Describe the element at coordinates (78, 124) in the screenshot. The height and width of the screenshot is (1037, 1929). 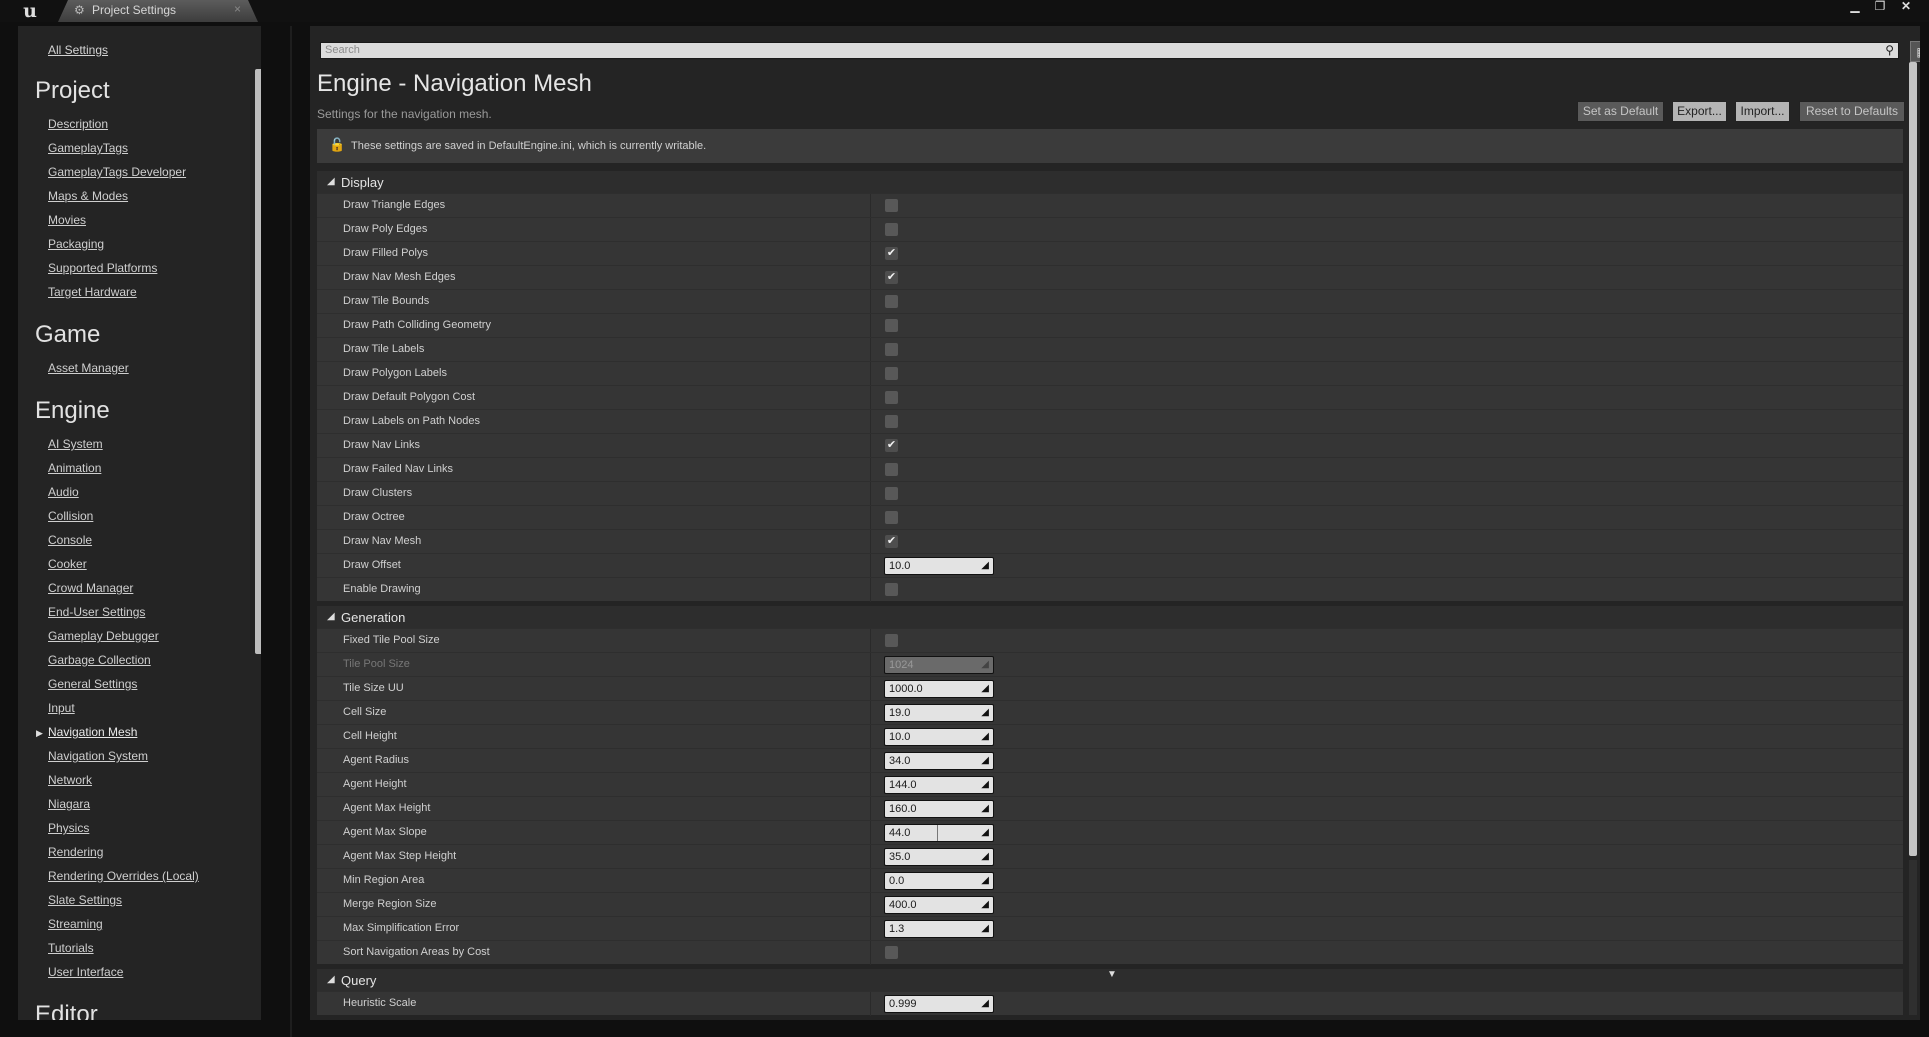
I see `sidebar-item-description: Description` at that location.